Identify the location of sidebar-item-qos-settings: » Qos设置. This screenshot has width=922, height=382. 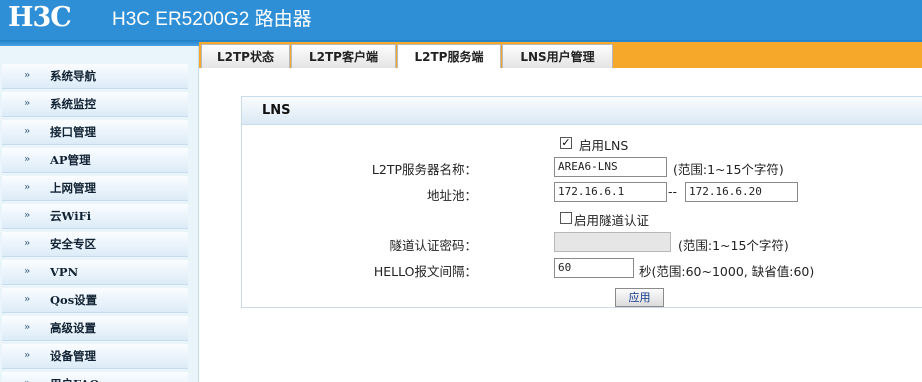
(95, 300).